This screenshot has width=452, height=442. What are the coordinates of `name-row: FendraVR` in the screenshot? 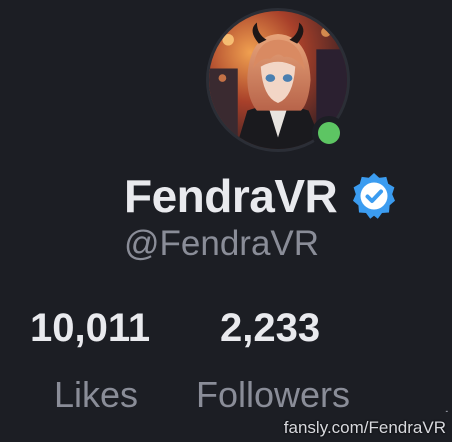 It's located at (261, 196).